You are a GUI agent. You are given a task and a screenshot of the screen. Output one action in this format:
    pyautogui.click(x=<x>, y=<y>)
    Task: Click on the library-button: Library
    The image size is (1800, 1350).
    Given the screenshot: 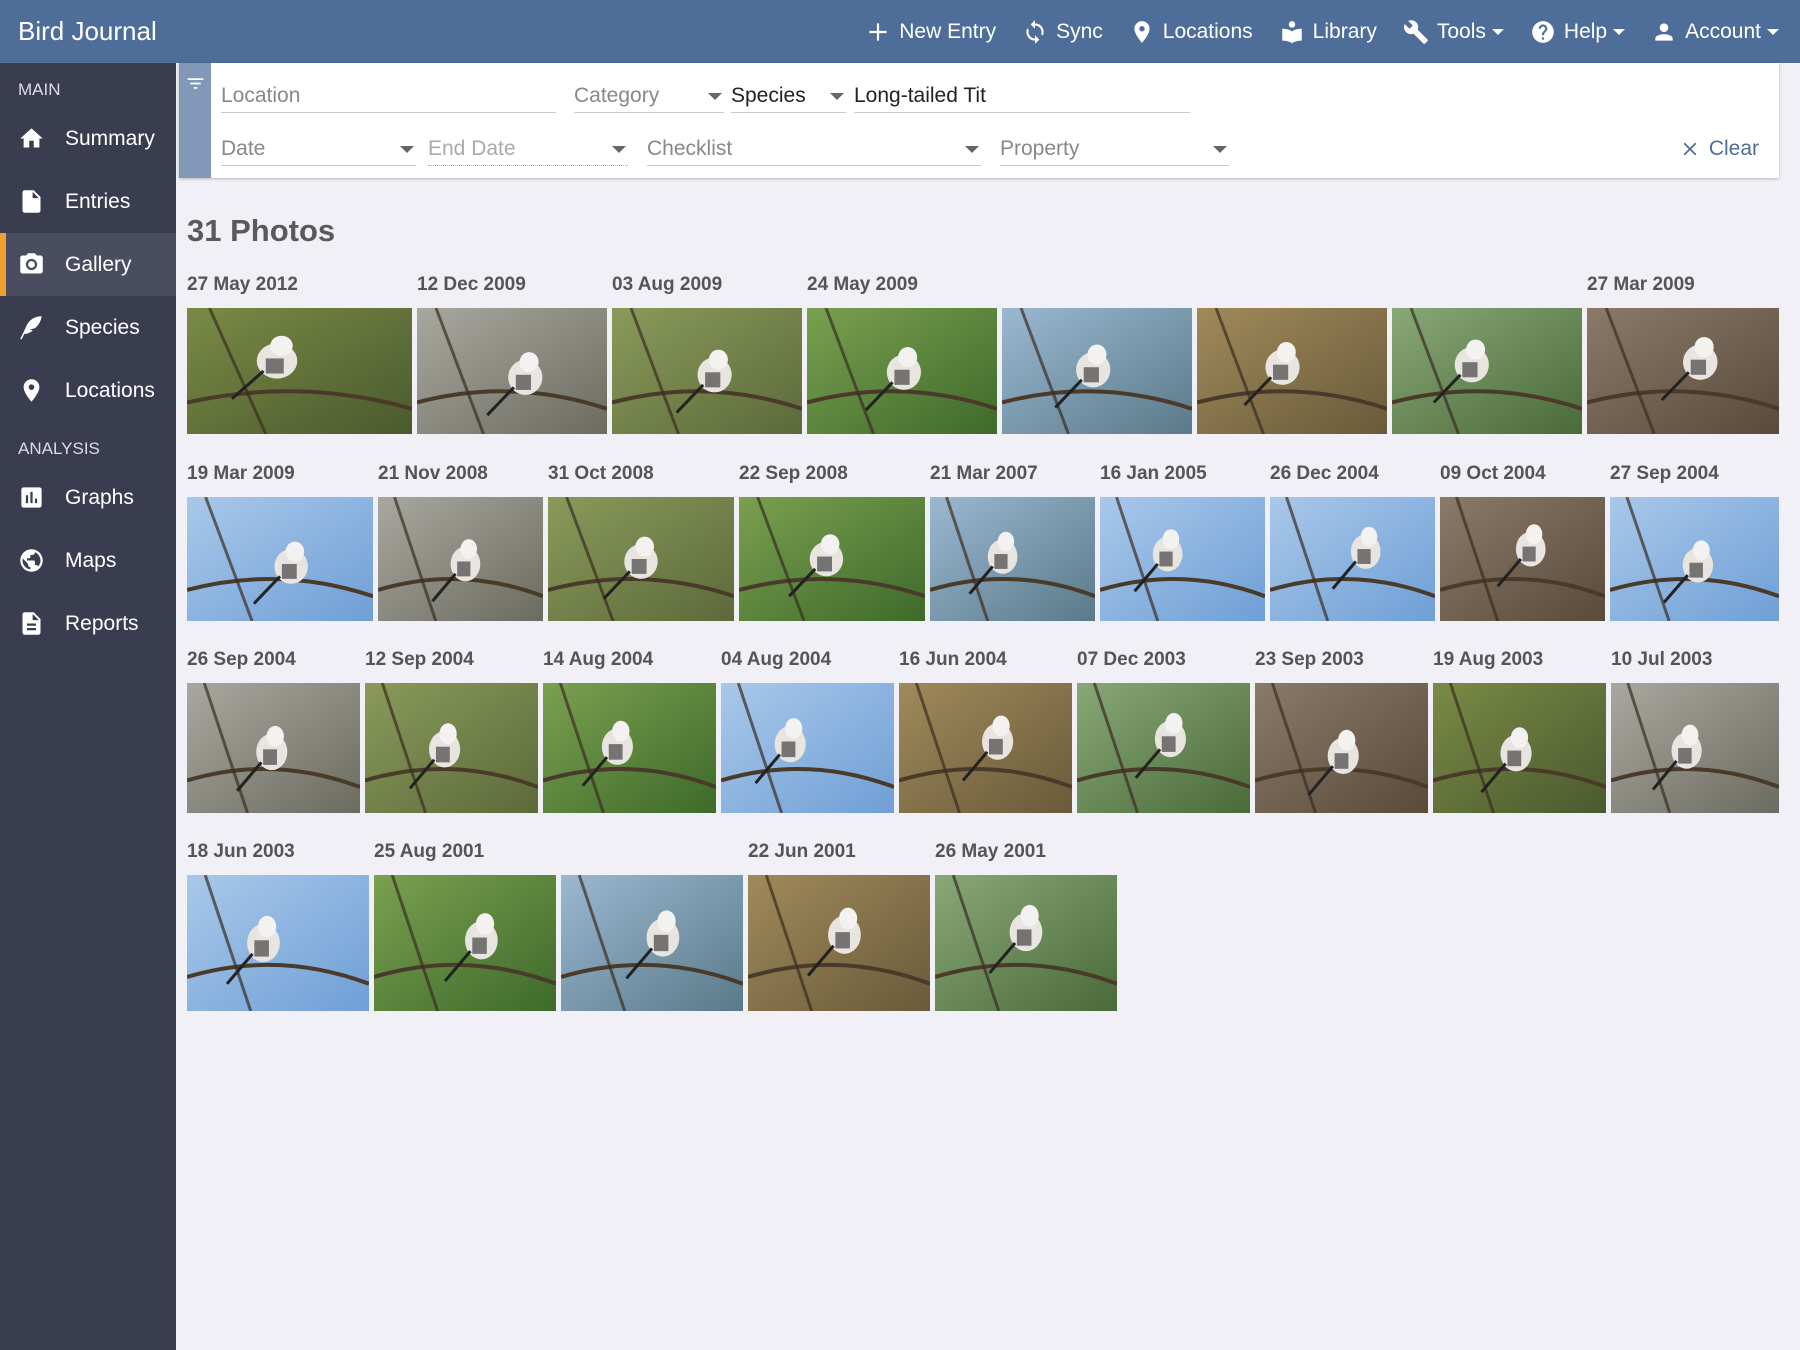 What is the action you would take?
    pyautogui.click(x=1328, y=32)
    